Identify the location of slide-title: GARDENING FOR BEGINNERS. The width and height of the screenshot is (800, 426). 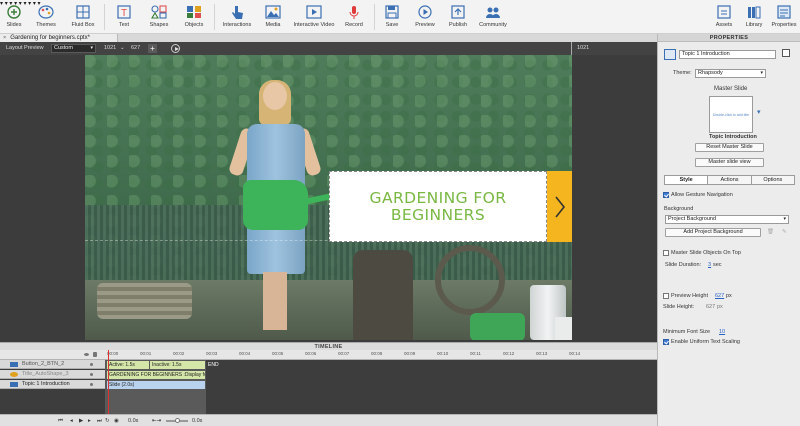
(438, 206).